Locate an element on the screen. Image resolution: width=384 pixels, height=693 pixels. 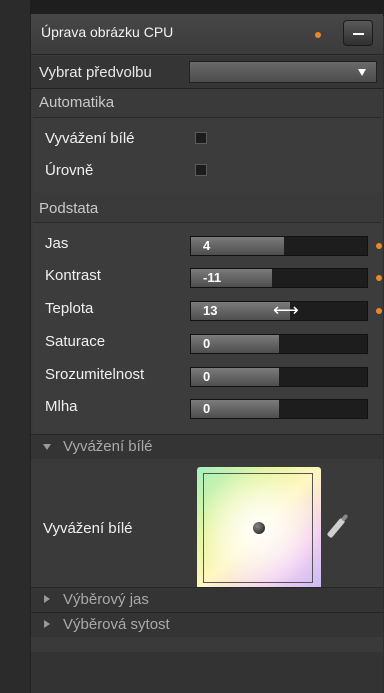
dropdown-arrow-icon is located at coordinates (362, 72).